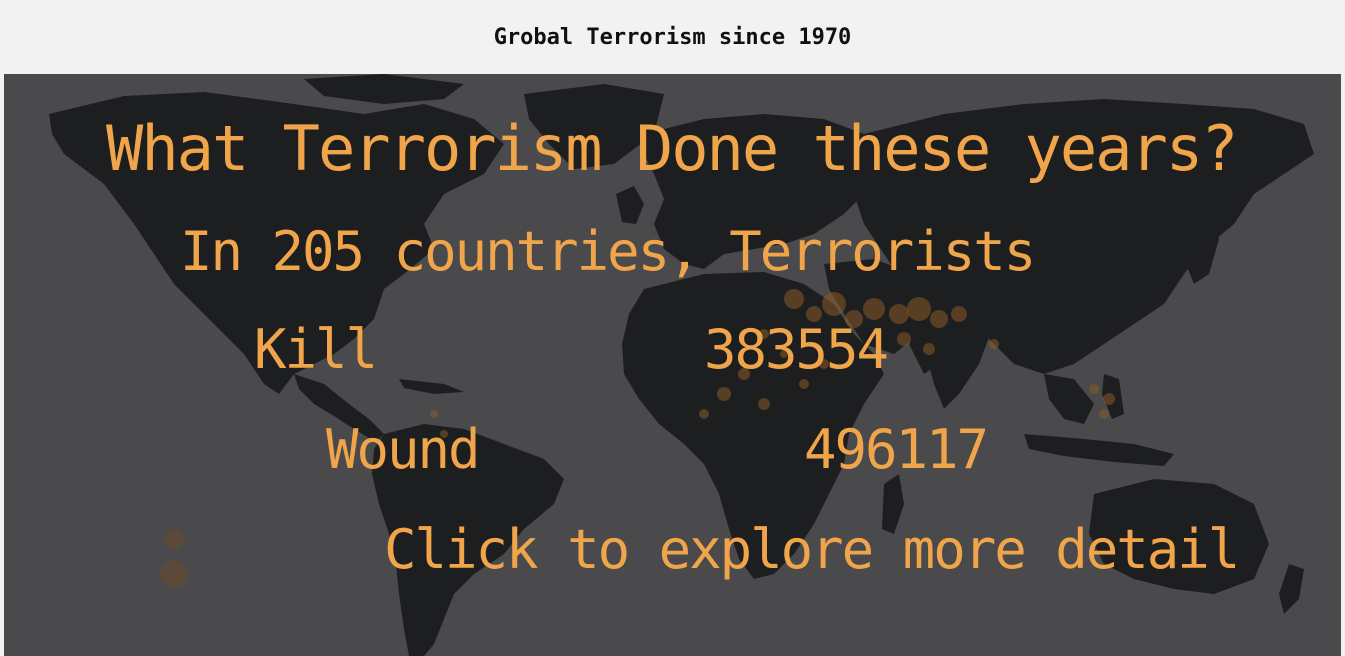 The width and height of the screenshot is (1345, 656). I want to click on new-zealand-shape, so click(1291, 589).